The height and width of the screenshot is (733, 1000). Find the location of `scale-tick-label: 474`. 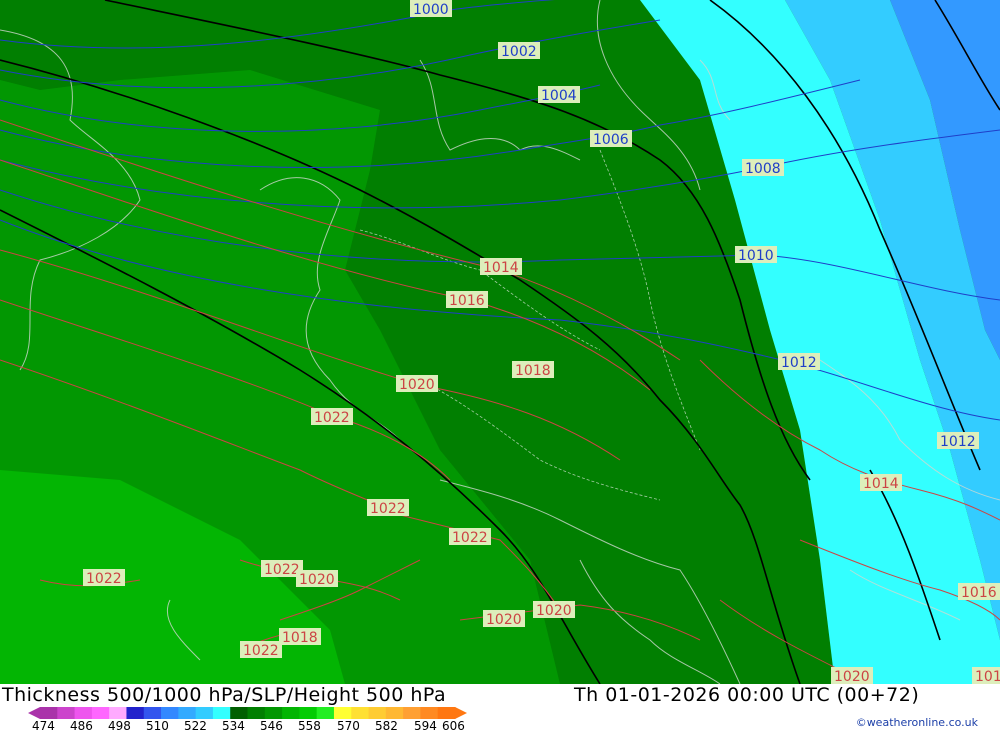

scale-tick-label: 474 is located at coordinates (43, 725).